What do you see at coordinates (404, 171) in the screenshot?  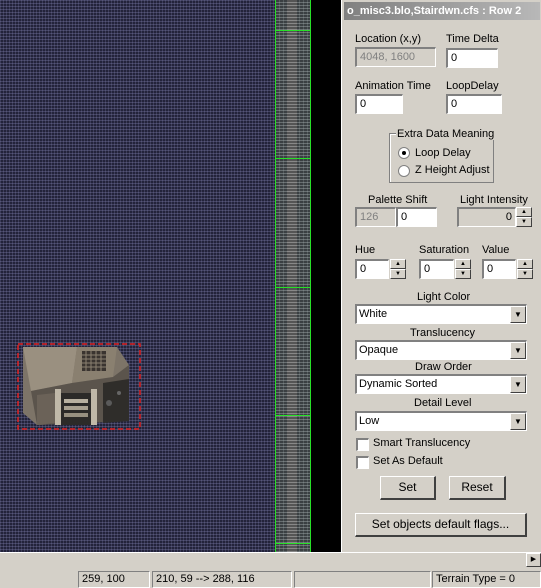 I see `z-height-radio` at bounding box center [404, 171].